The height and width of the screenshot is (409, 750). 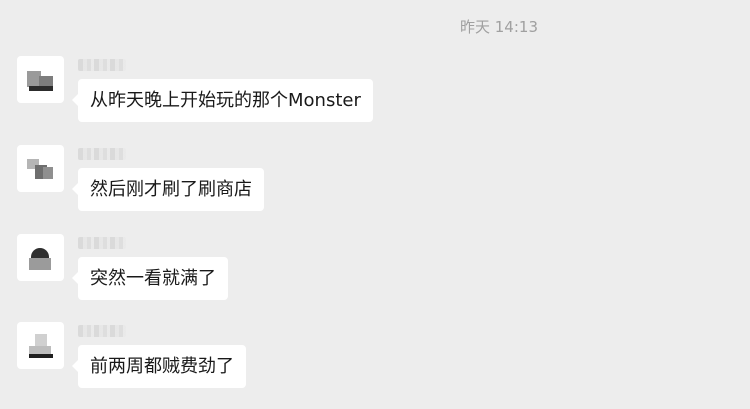 I want to click on message-bubble: 然后刚才刷了刷商店, so click(x=168, y=189).